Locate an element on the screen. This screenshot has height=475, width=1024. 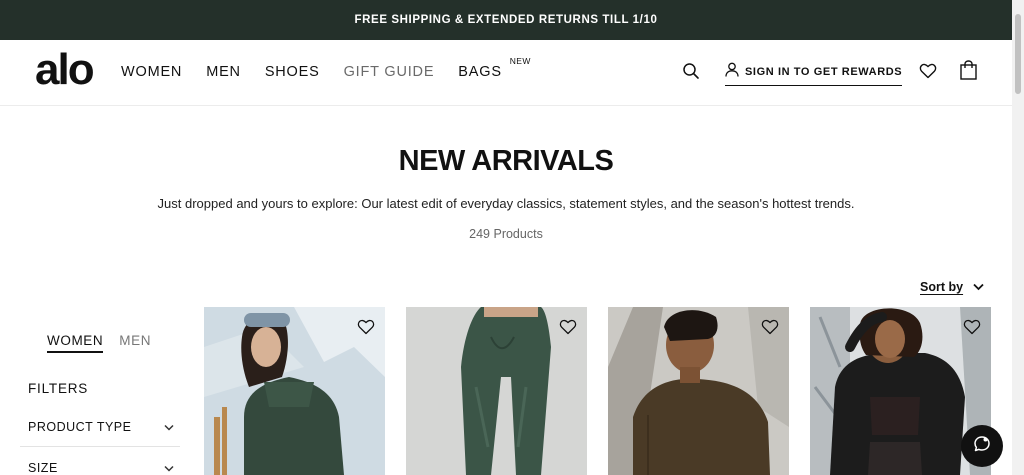
nav-women: WOMEN is located at coordinates (151, 72).